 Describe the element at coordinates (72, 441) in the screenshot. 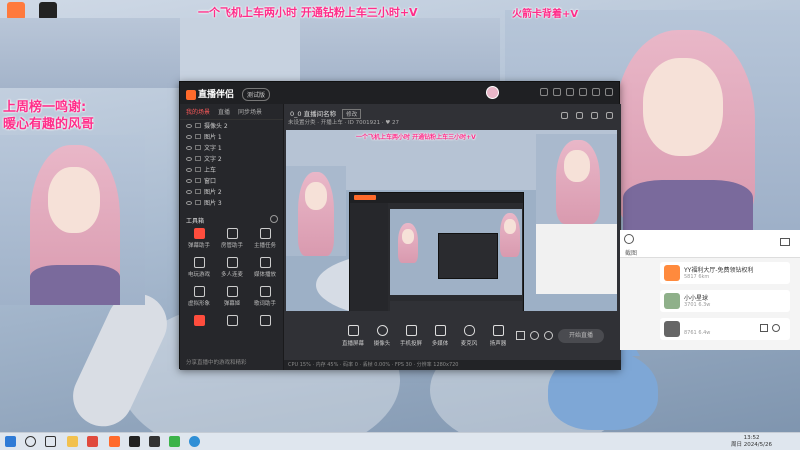

I see `file-explorer-icon` at that location.